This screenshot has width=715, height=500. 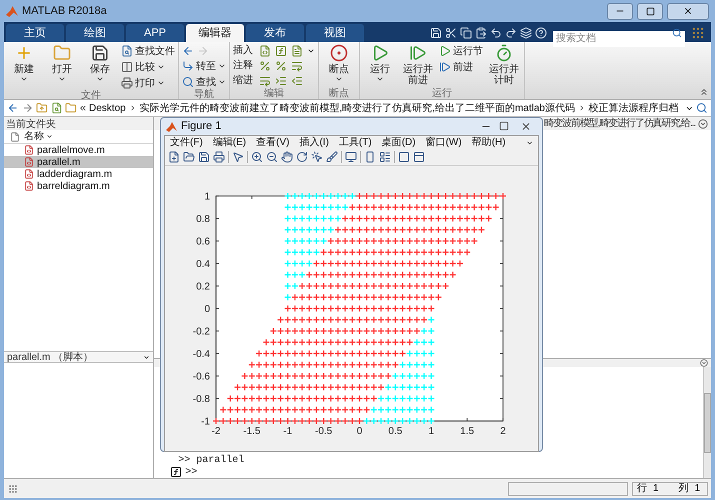 I want to click on insert-icon, so click(x=265, y=50).